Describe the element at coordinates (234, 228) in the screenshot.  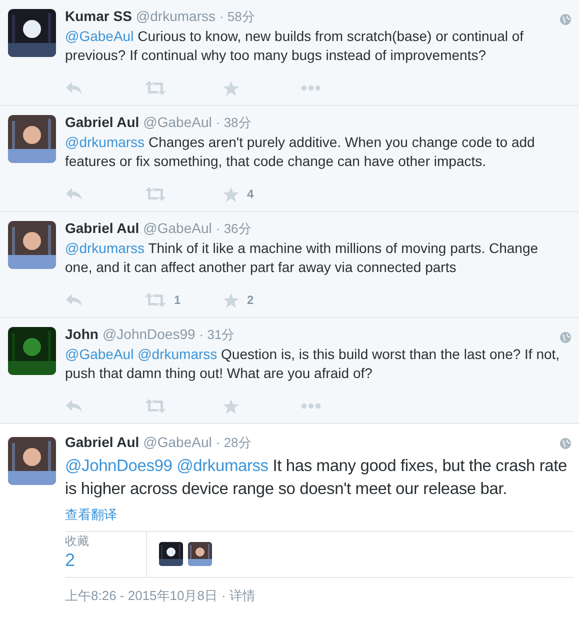
I see `tweet-time: · 36分` at that location.